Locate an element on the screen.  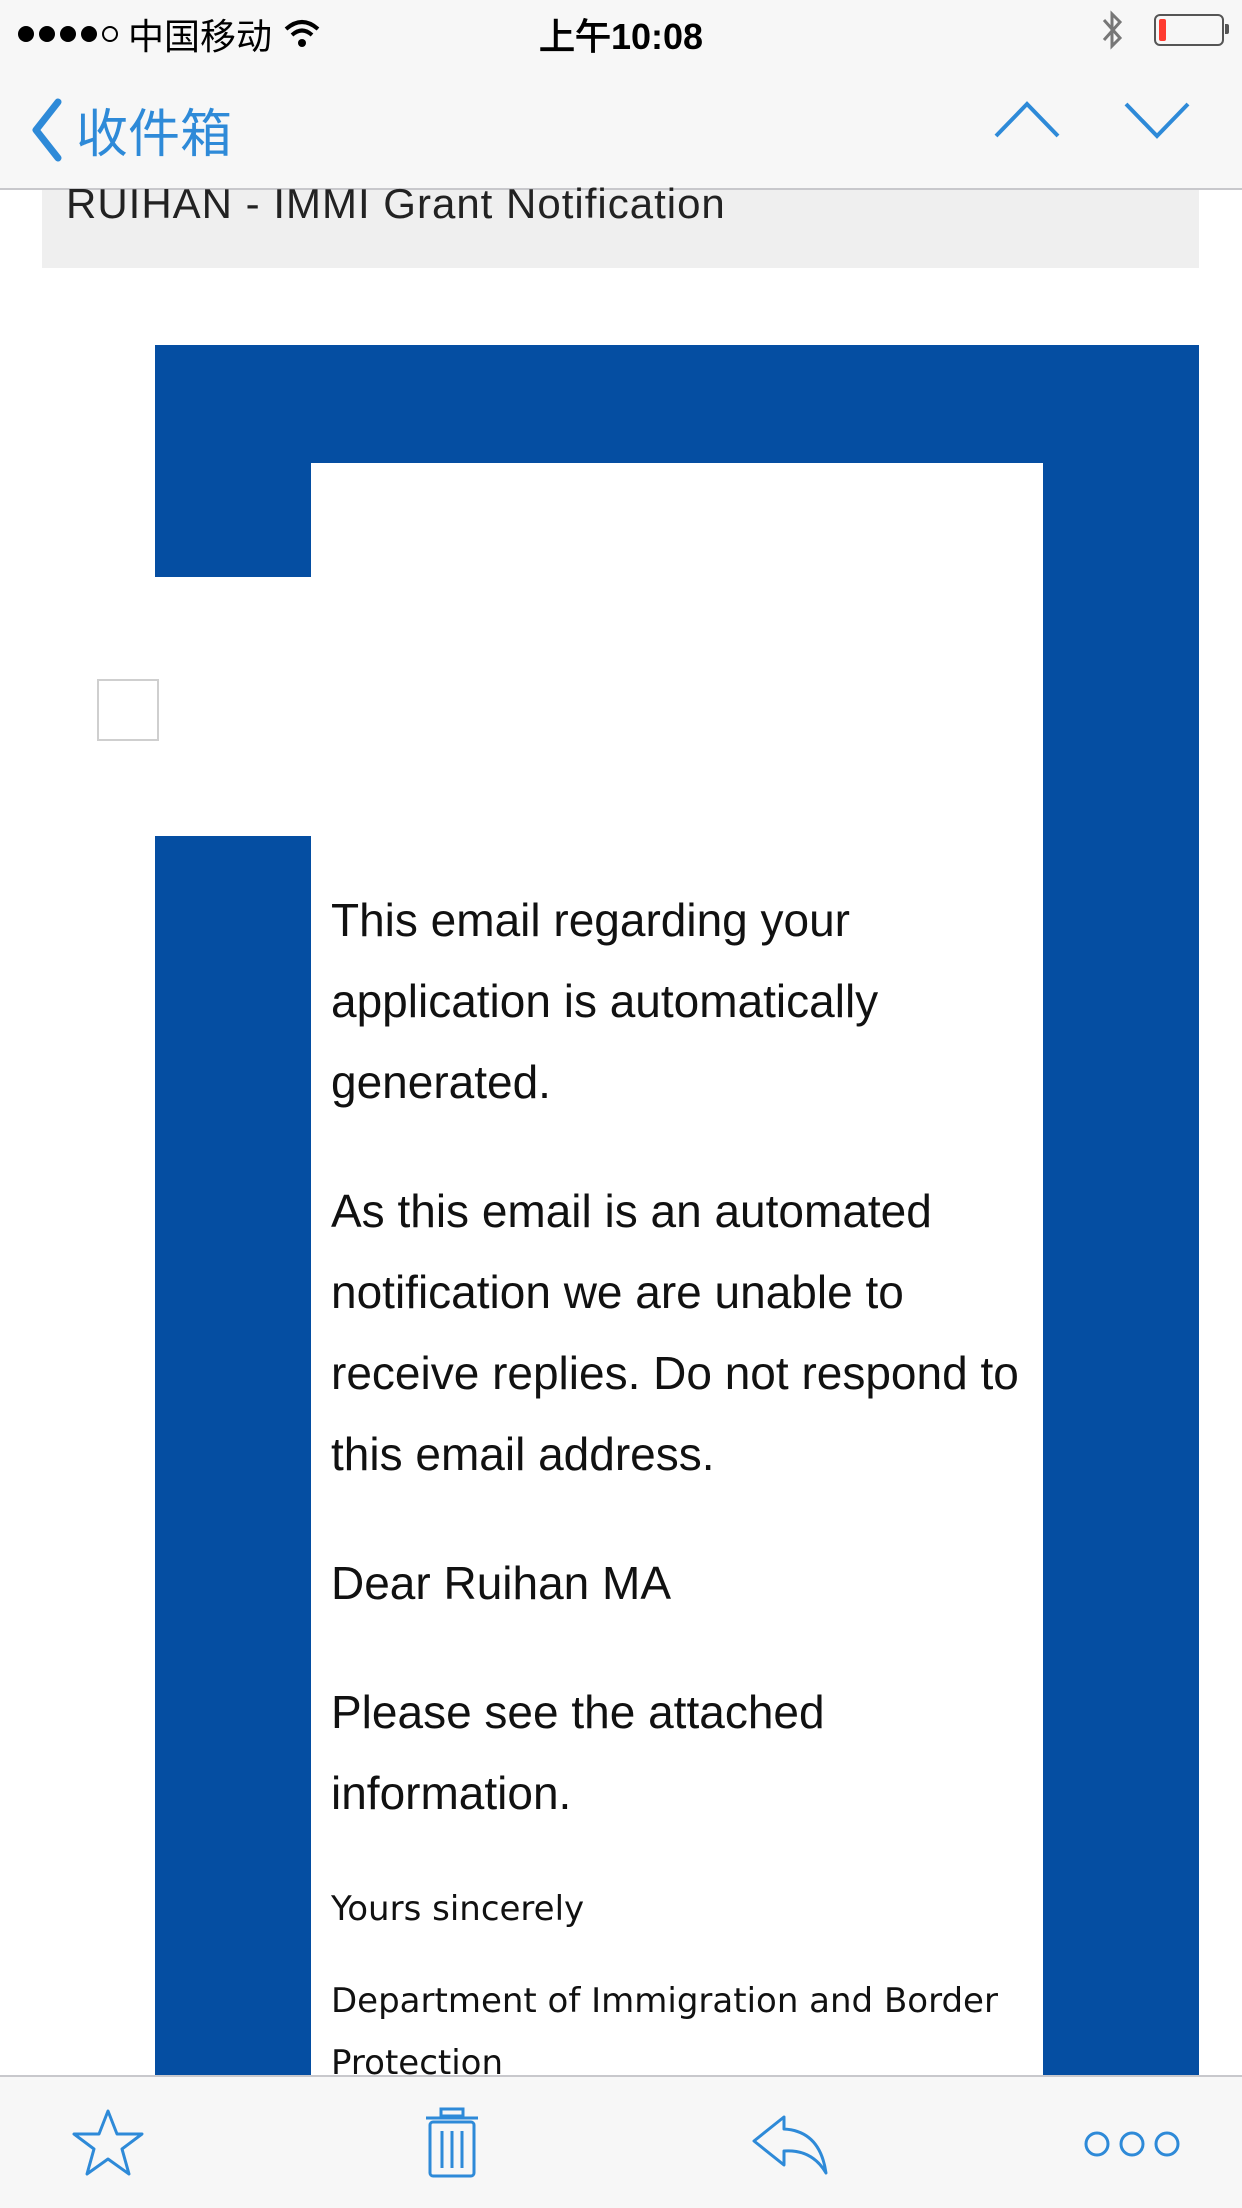
bluetooth-icon is located at coordinates (1112, 30).